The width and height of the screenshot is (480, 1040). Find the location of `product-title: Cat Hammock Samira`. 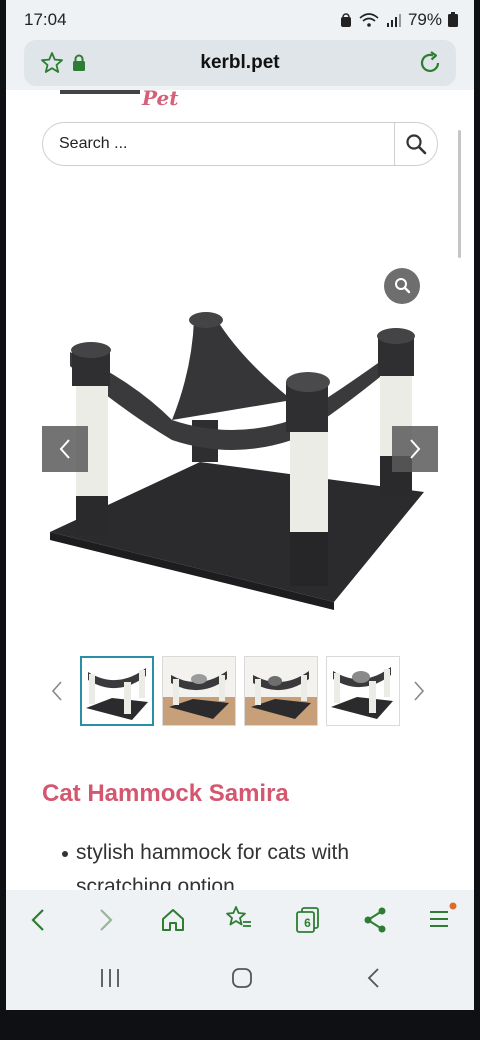

product-title: Cat Hammock Samira is located at coordinates (165, 793).